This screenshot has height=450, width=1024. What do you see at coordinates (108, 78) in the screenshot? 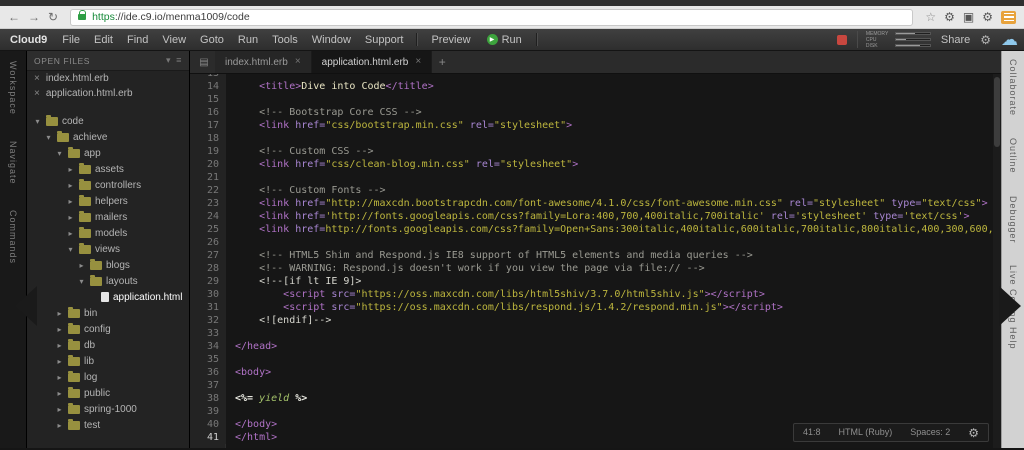
I see `open-file-item: × index.html.erb` at bounding box center [108, 78].